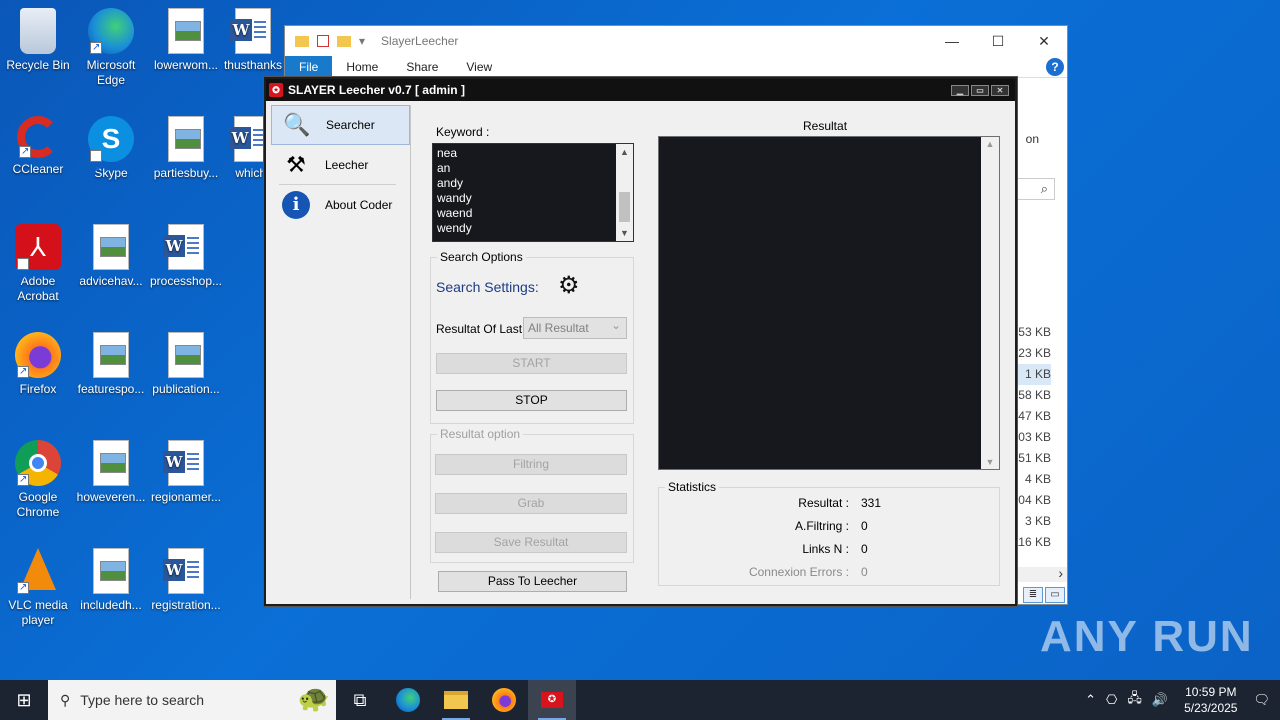  I want to click on acrobat-icon: ⅄, so click(38, 263).